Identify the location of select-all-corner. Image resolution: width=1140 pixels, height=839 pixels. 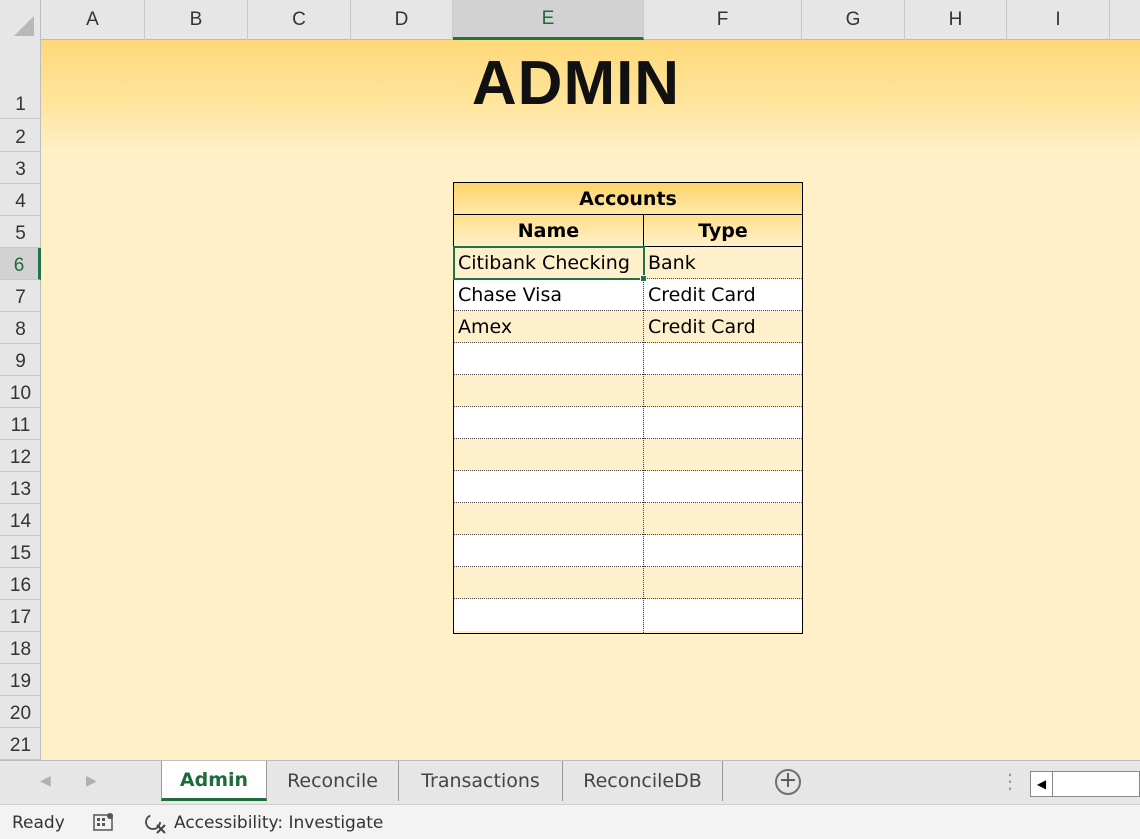
(20, 20).